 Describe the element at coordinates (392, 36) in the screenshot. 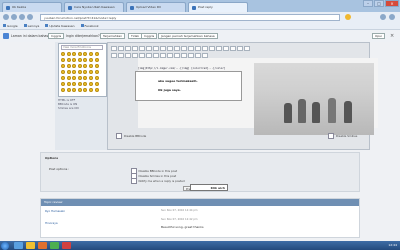

I see `close-icon: ×` at that location.